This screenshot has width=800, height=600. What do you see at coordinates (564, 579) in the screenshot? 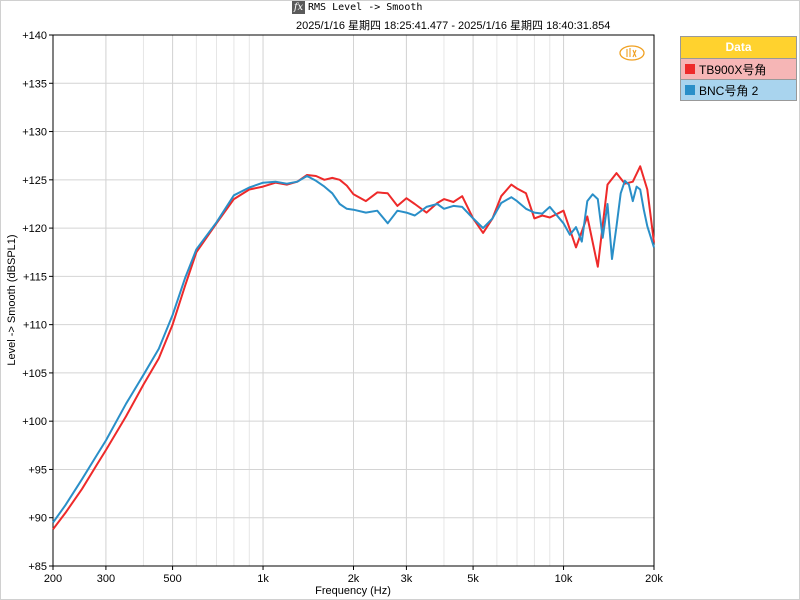
I see `x-tick-label: 10k` at bounding box center [564, 579].